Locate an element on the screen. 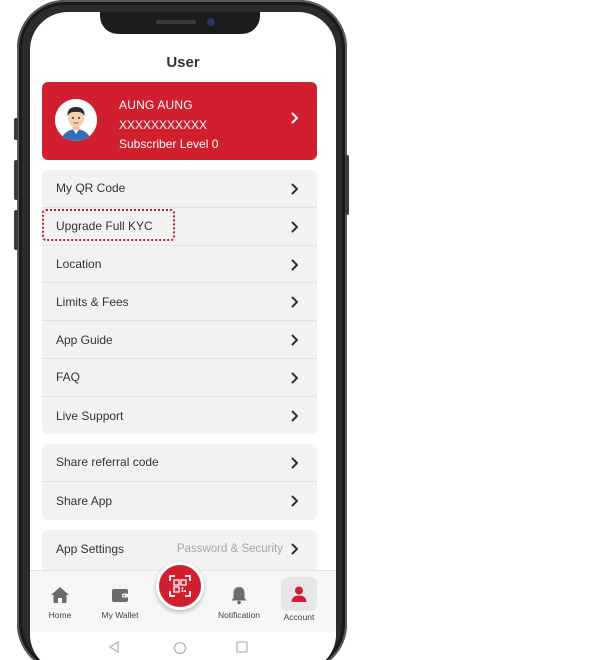  scan-qr-button is located at coordinates (180, 586).